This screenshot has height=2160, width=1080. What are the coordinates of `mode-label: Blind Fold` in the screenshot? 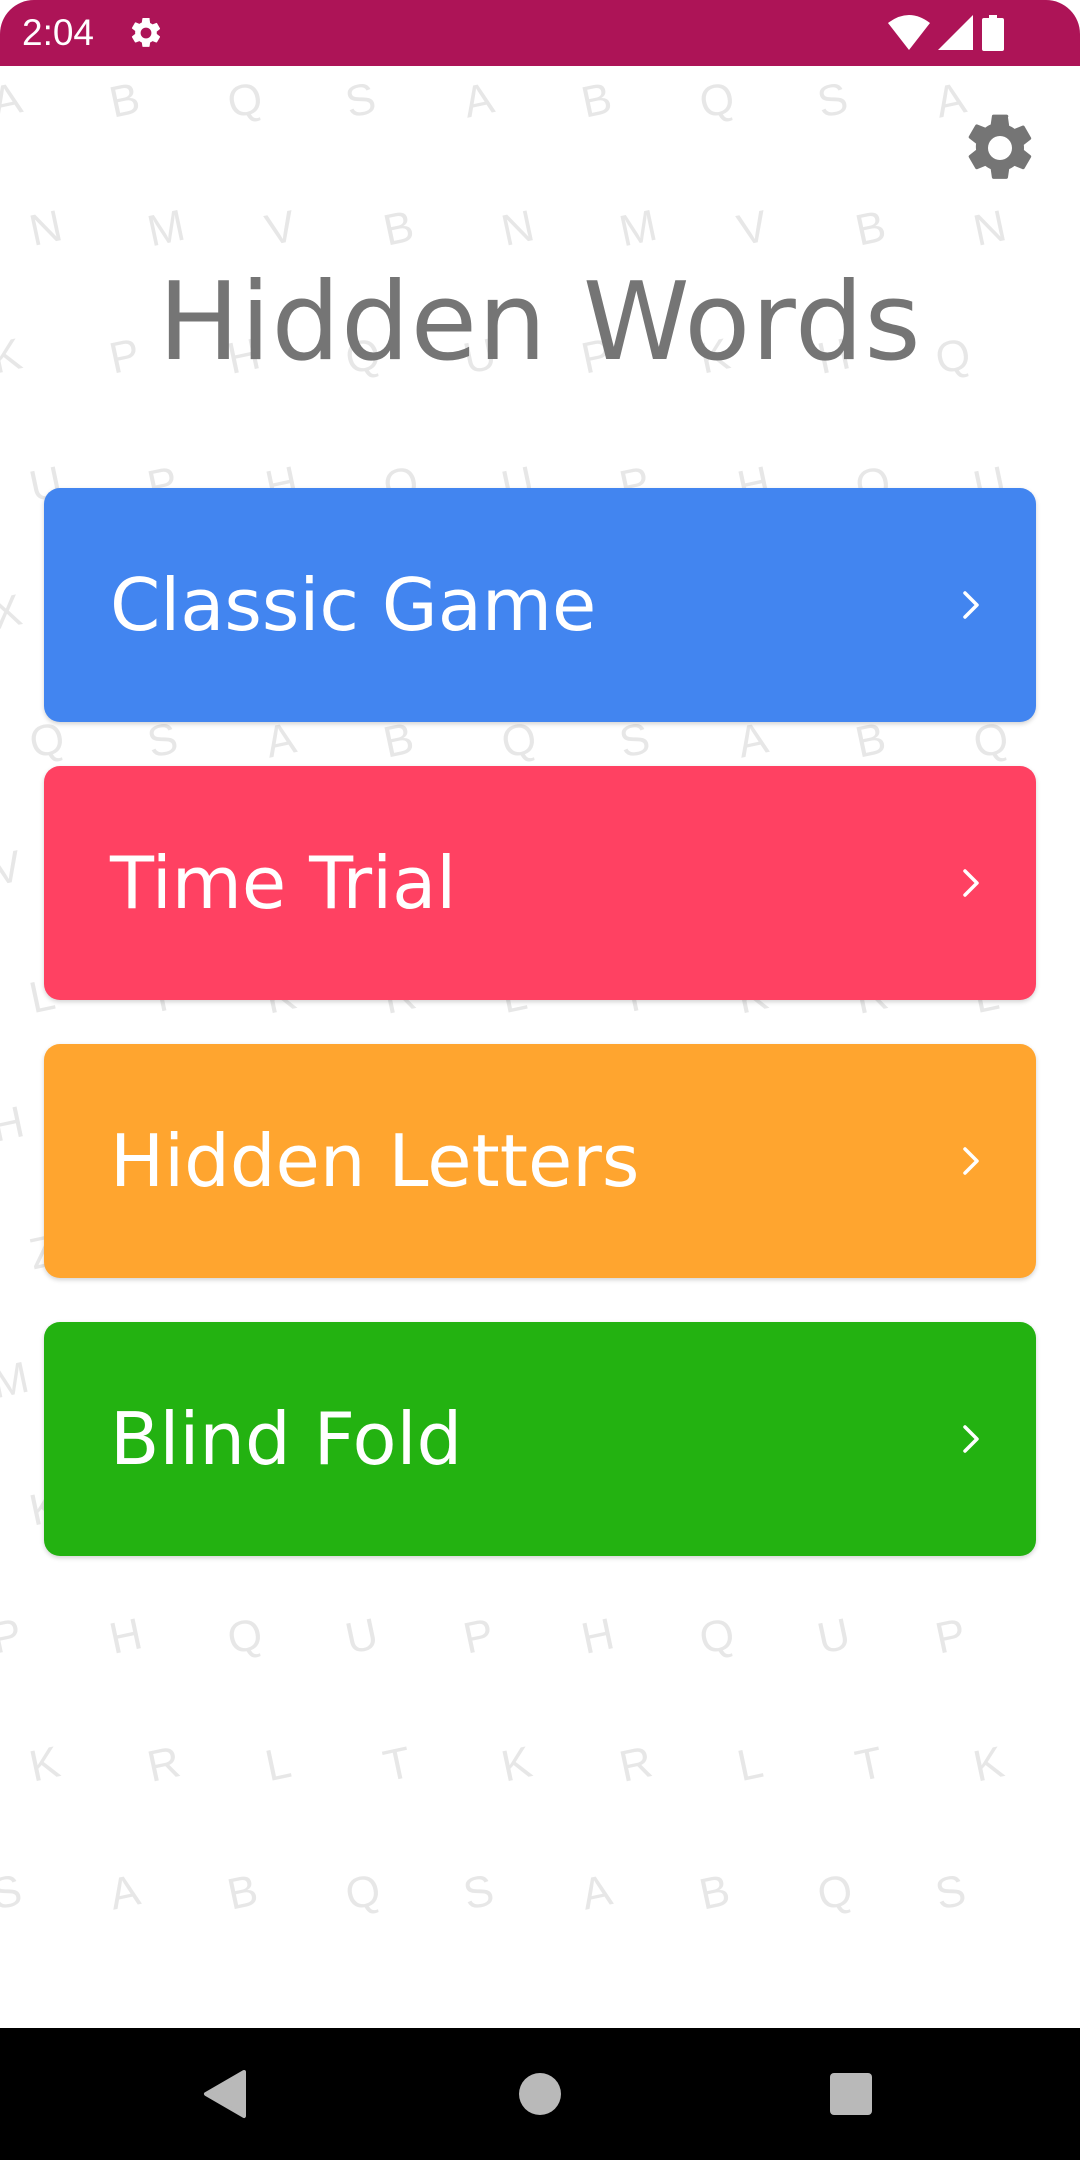 It's located at (286, 1439).